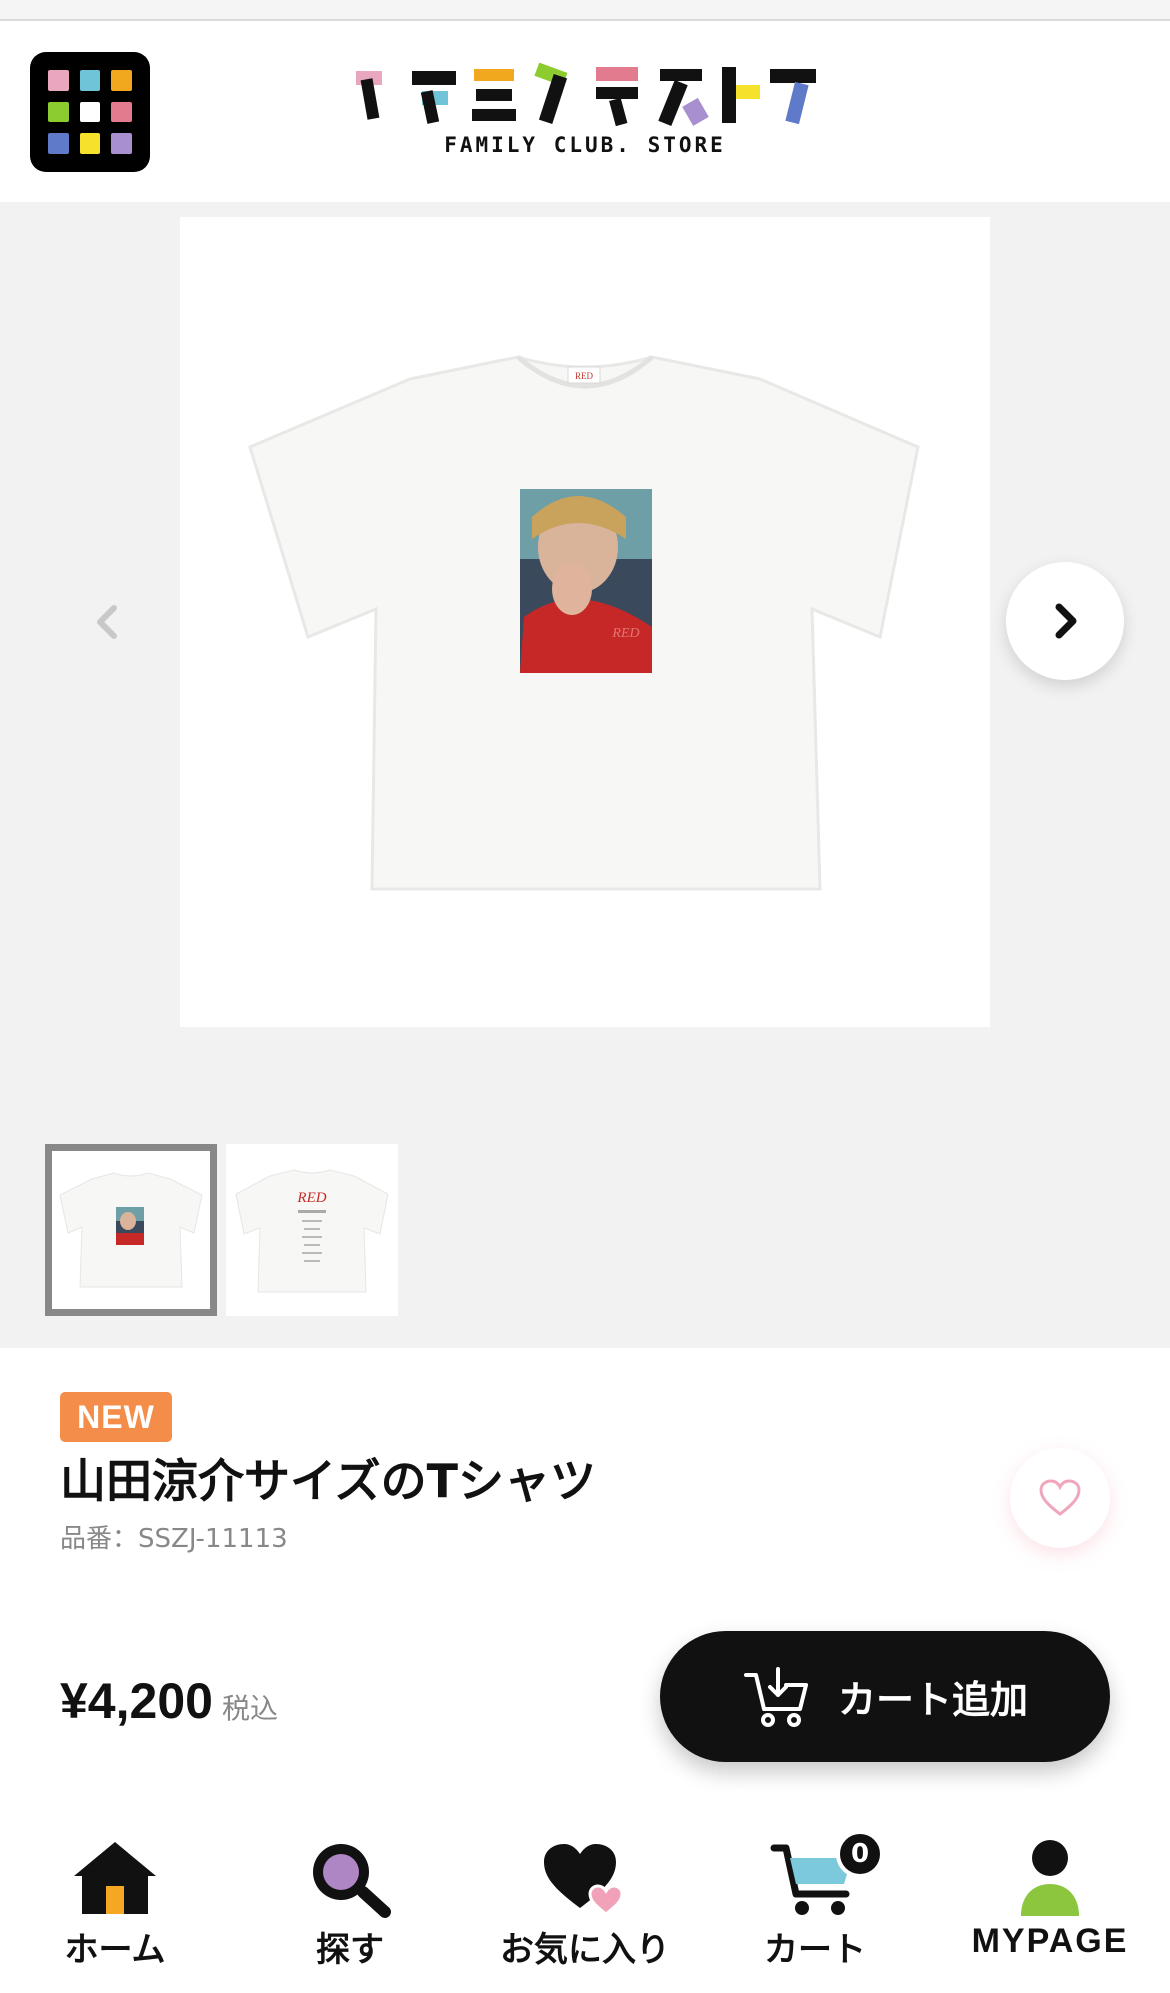 This screenshot has width=1170, height=1993. I want to click on t-shirt-front-thumbnail-image, so click(131, 1230).